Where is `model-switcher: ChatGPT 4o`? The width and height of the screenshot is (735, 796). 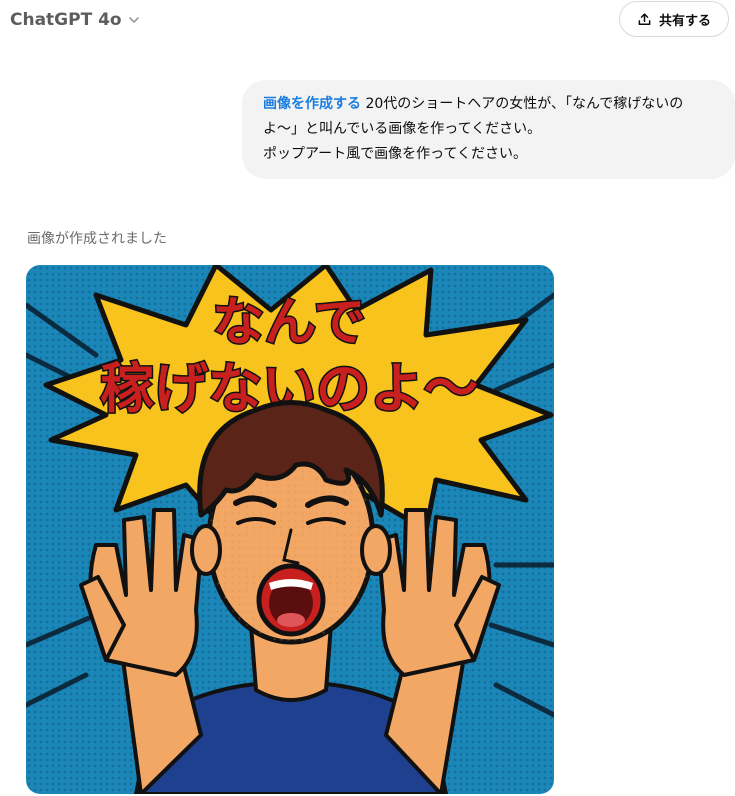
model-switcher: ChatGPT 4o is located at coordinates (75, 20).